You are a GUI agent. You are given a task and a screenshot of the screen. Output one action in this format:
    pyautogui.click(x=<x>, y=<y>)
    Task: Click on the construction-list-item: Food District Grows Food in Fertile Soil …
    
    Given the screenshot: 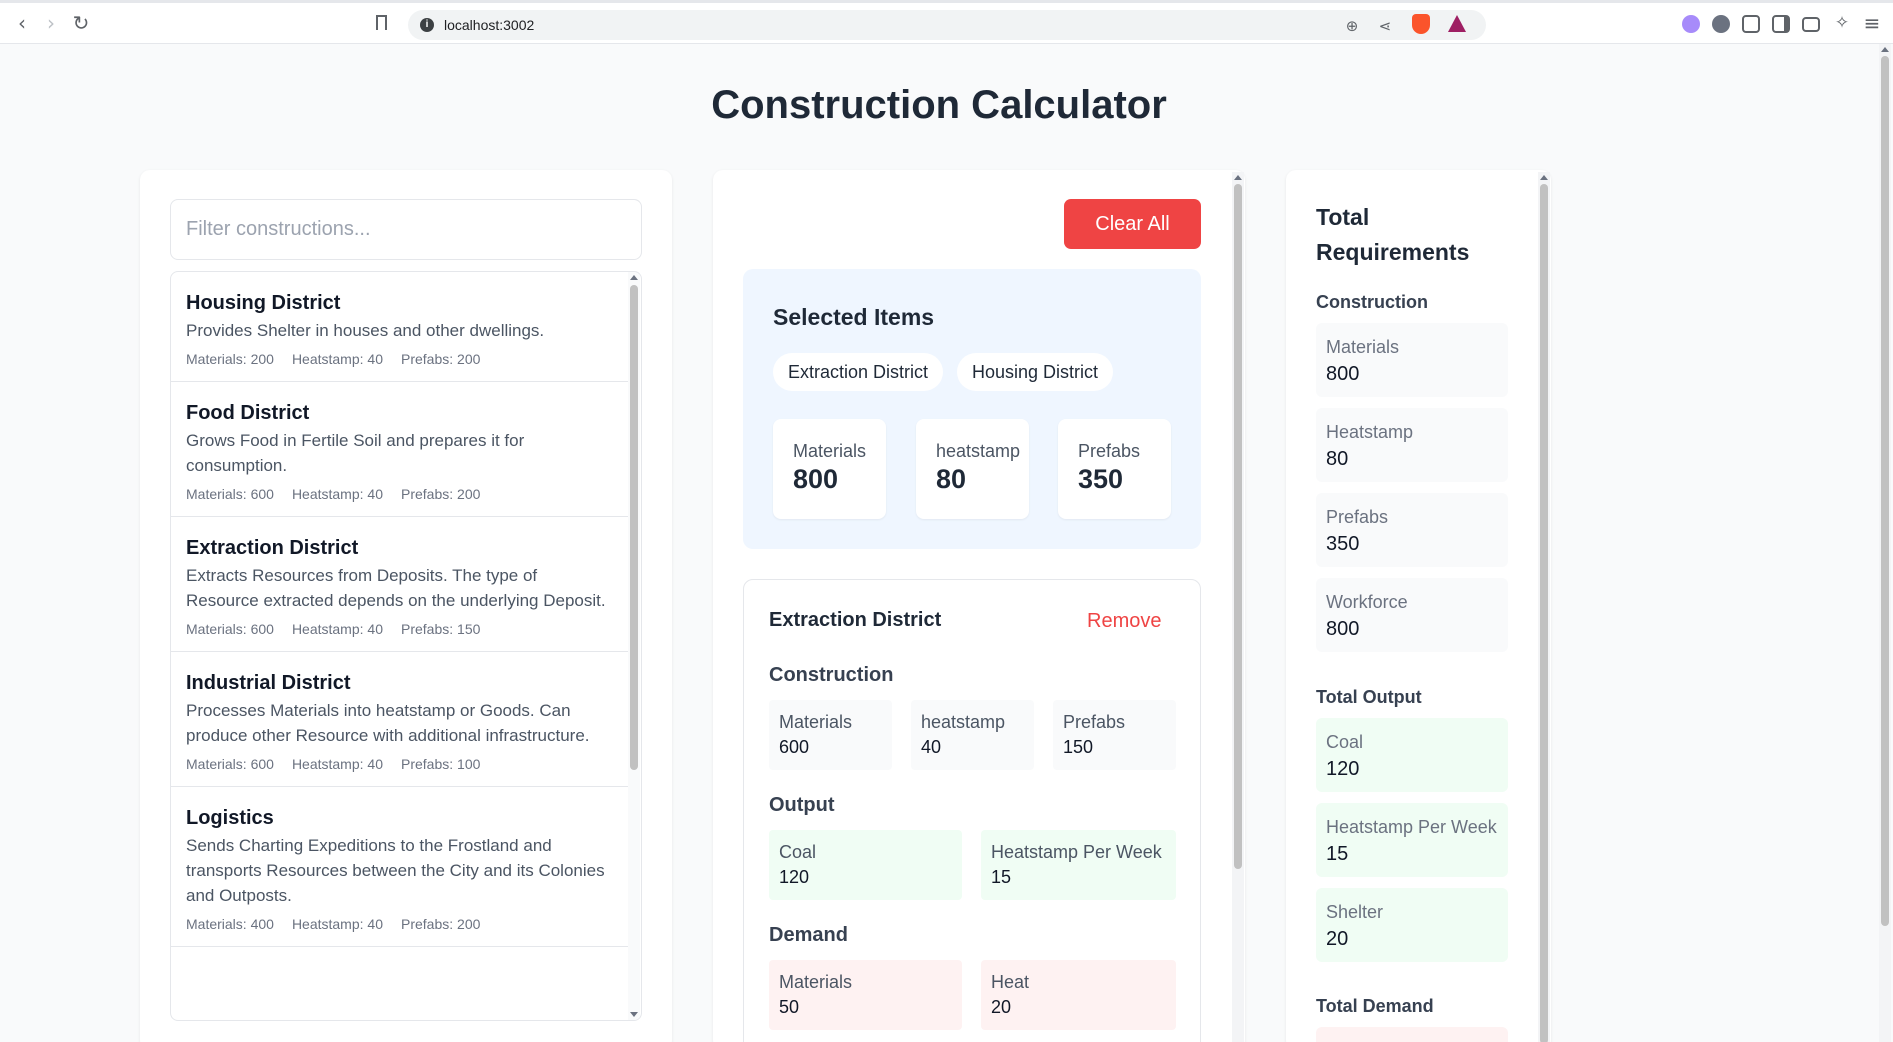 What is the action you would take?
    pyautogui.click(x=399, y=449)
    